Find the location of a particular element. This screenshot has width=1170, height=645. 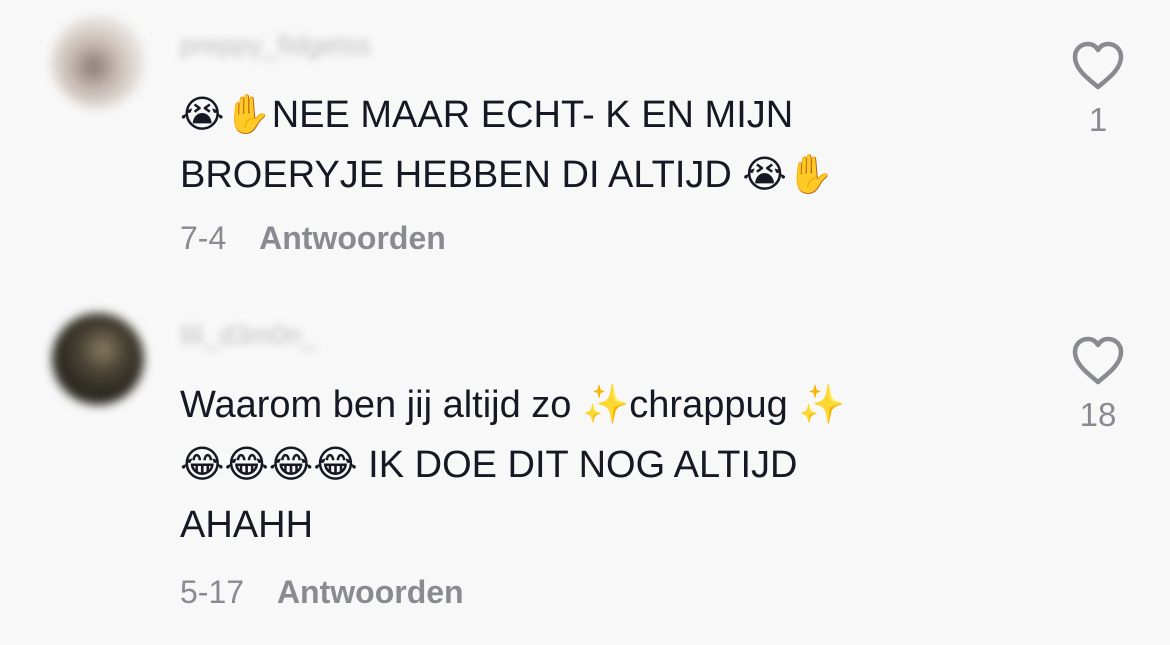

like-count: 1 is located at coordinates (1098, 119).